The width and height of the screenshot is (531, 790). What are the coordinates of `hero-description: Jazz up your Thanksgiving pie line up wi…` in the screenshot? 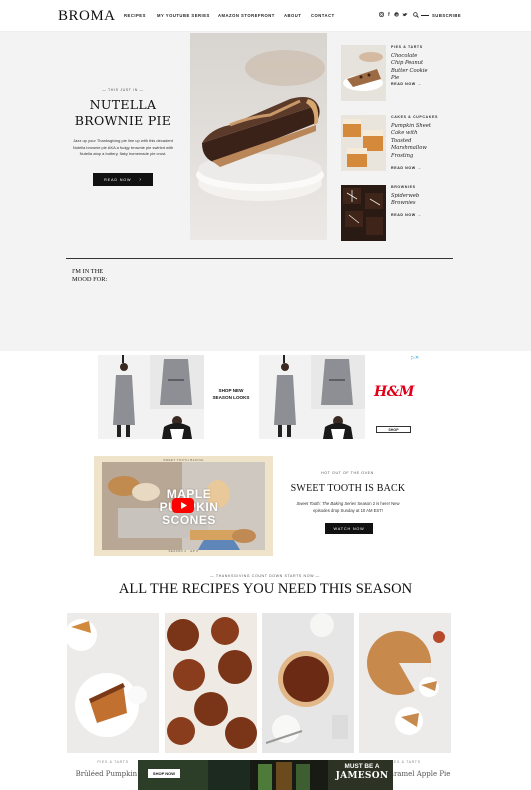 It's located at (123, 147).